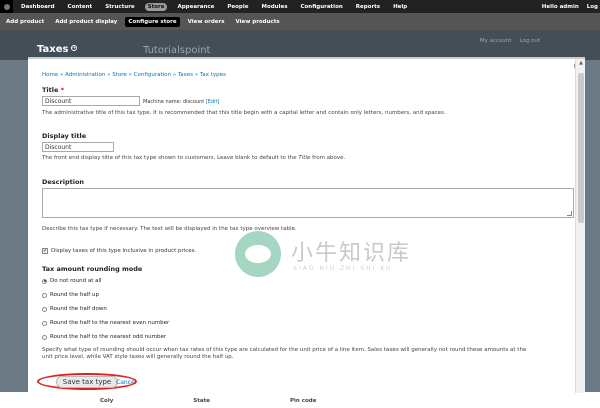  Describe the element at coordinates (74, 309) in the screenshot. I see `rounding-option-half-down: Round the half down` at that location.